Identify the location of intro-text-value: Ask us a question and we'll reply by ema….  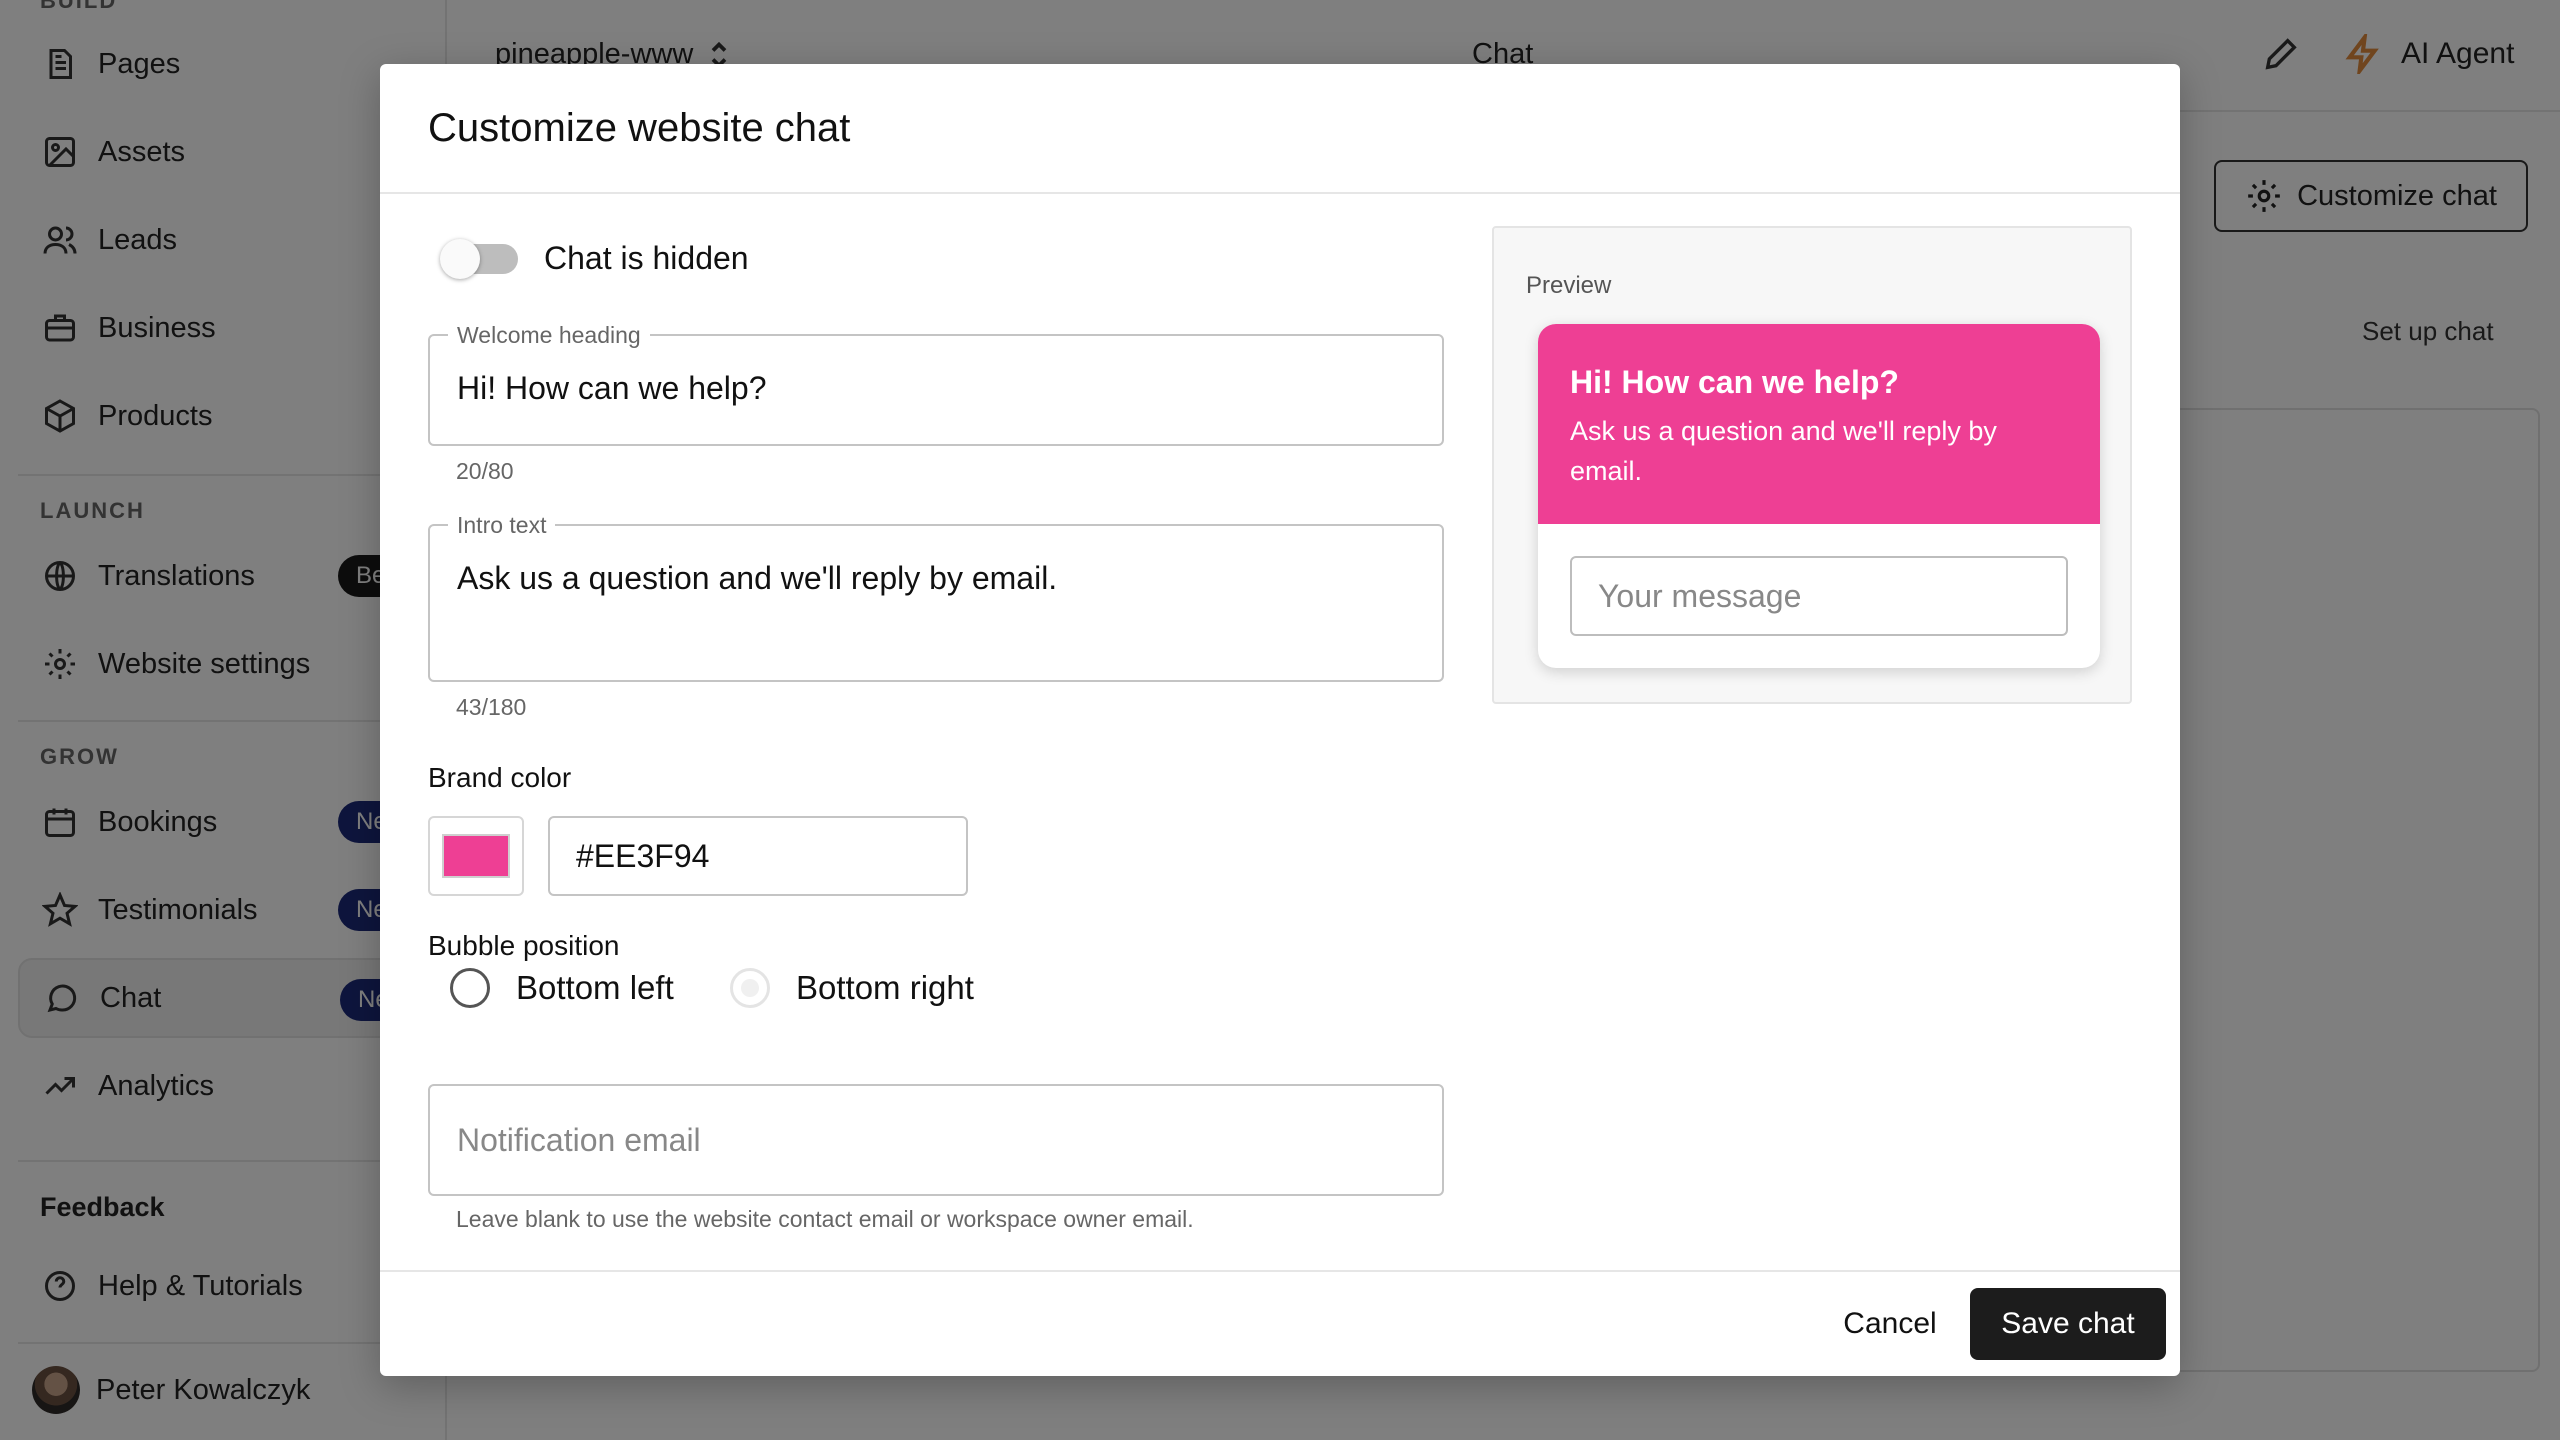
(757, 578).